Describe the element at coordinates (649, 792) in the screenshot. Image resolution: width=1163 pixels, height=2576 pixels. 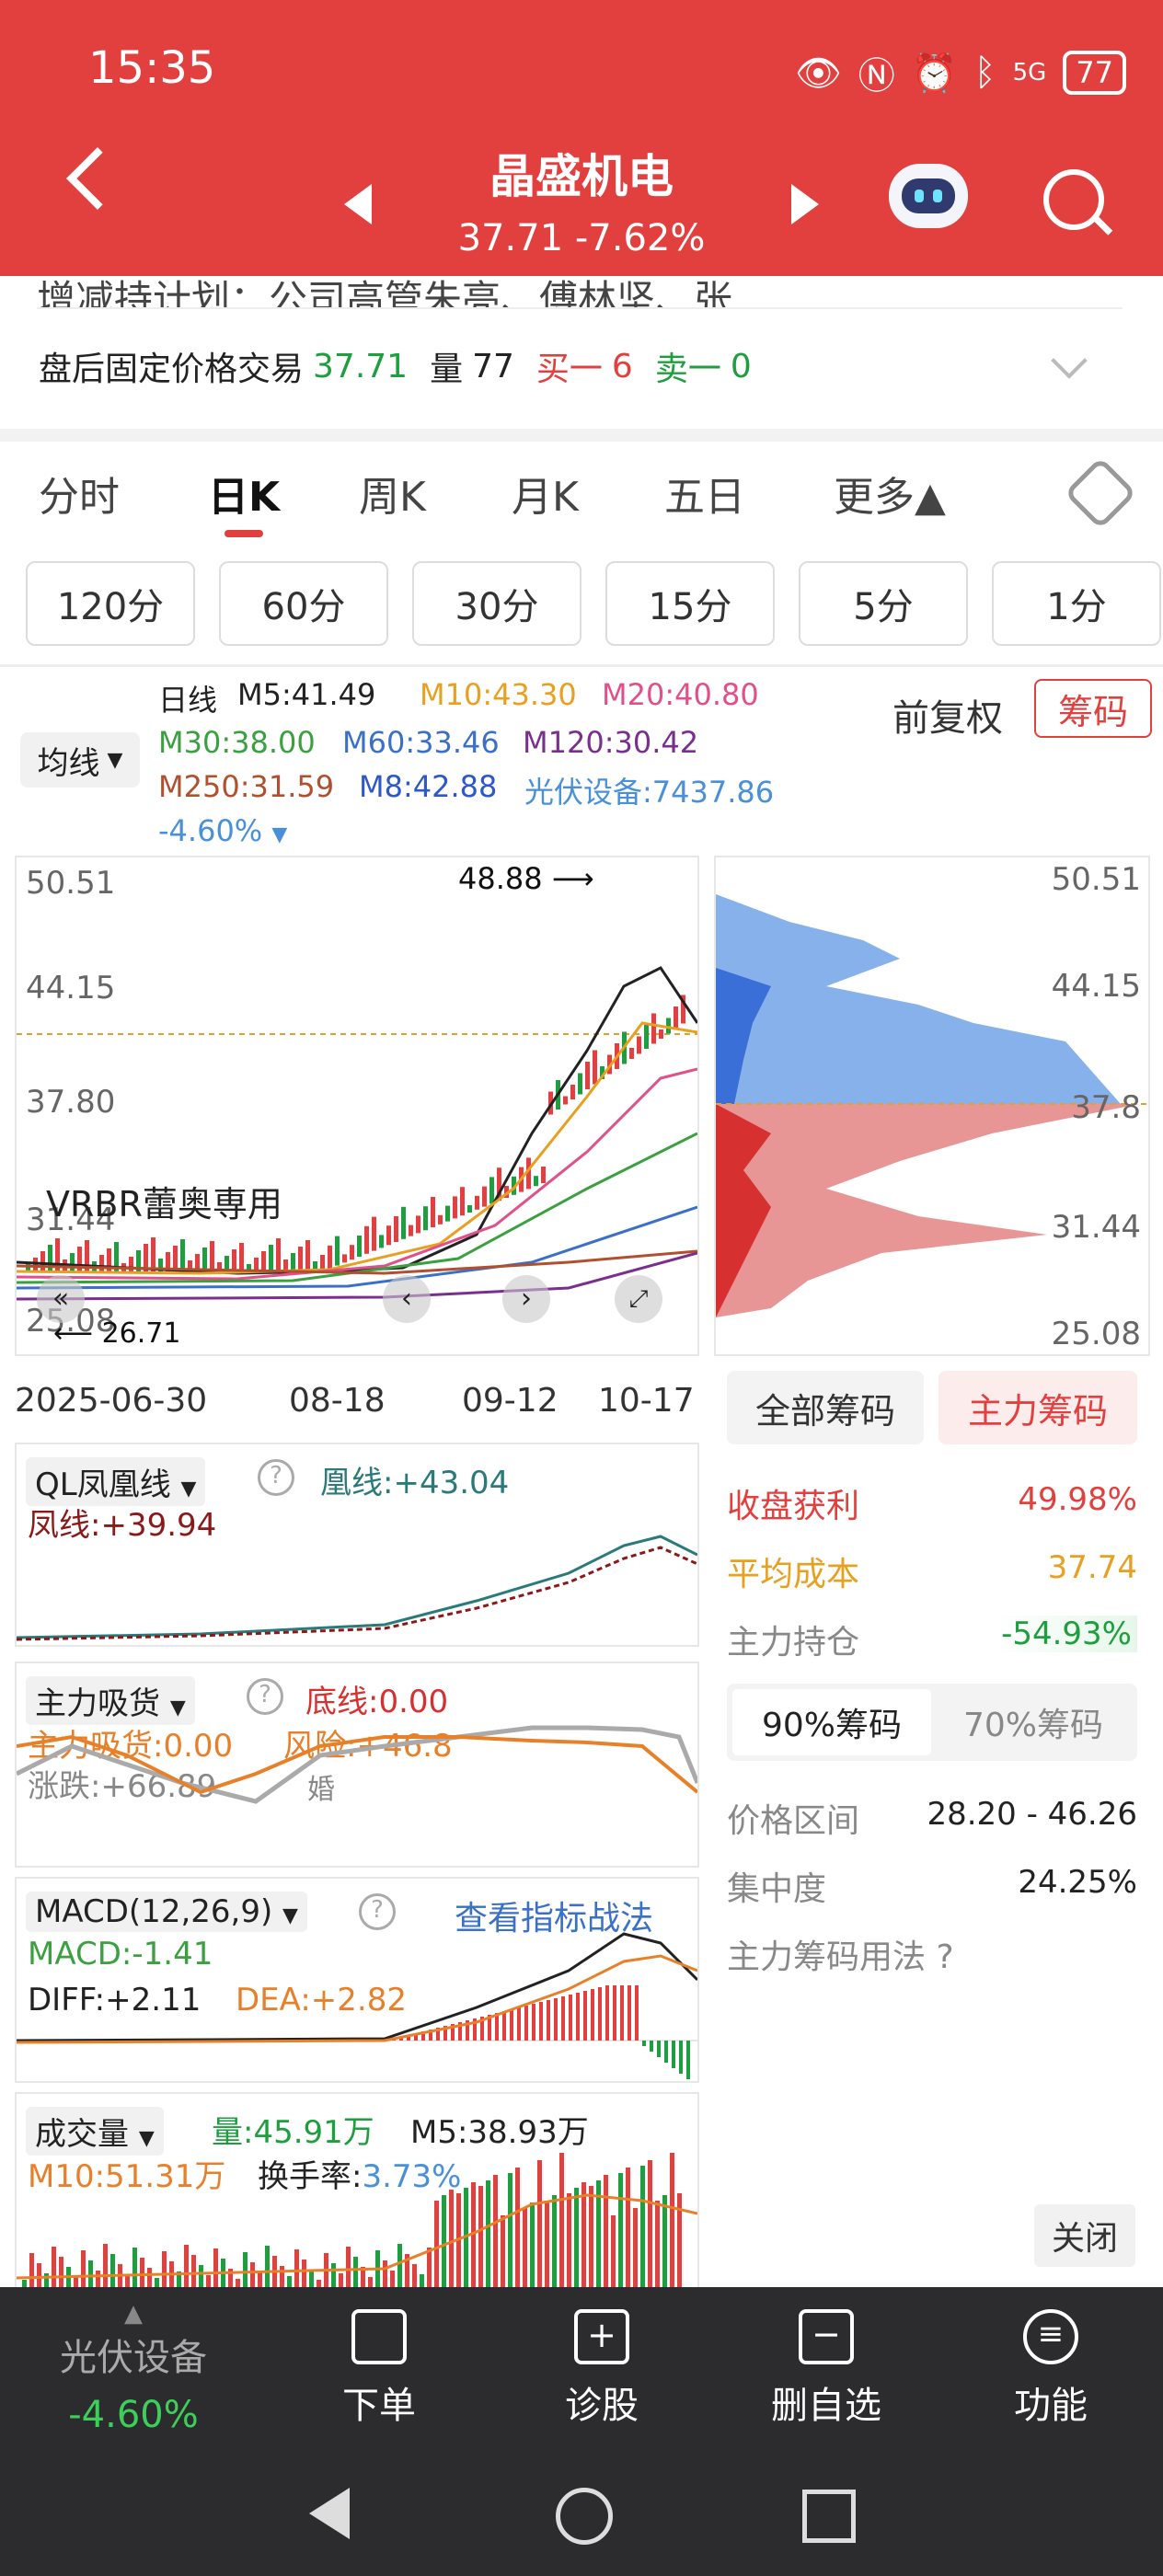
I see `legend-sector: 光伏设备:7437.86` at that location.